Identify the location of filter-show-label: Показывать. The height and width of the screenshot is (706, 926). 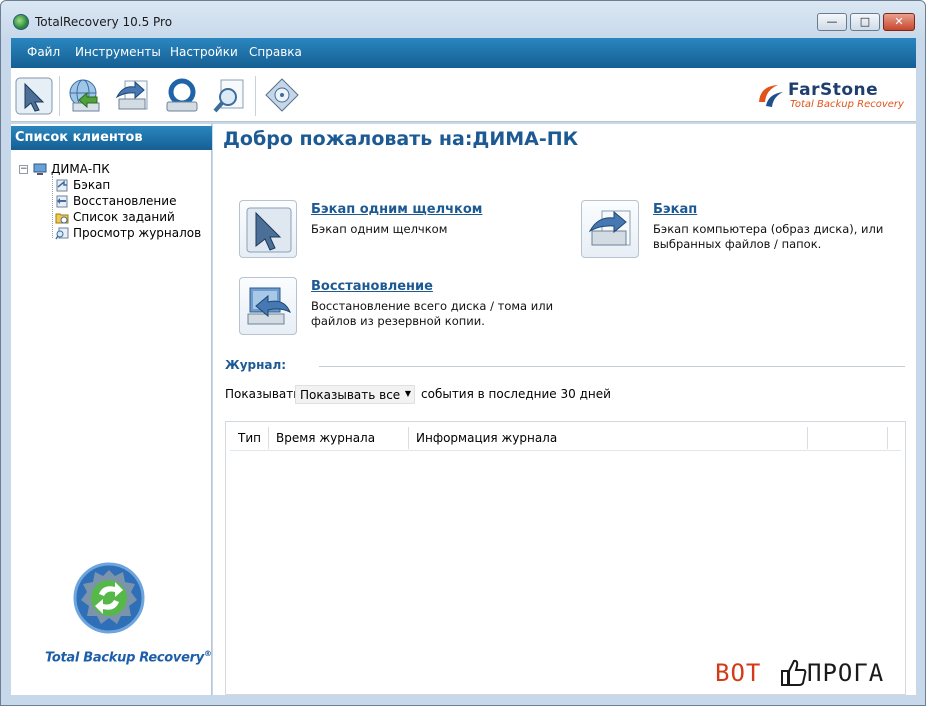
(263, 394).